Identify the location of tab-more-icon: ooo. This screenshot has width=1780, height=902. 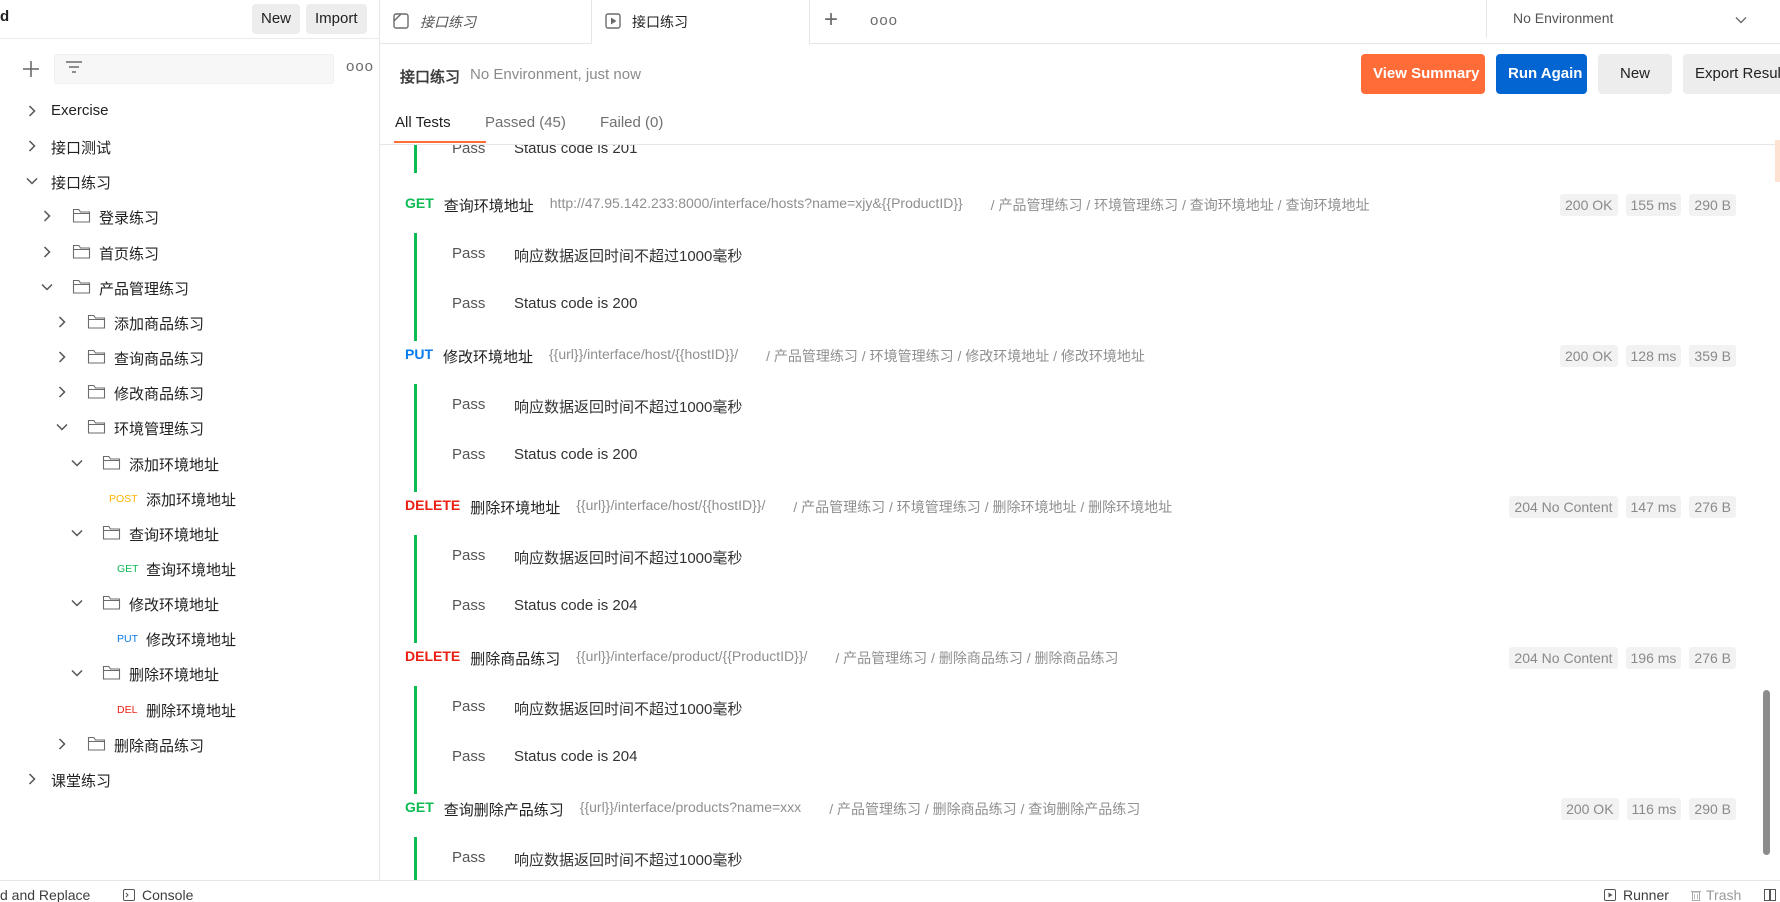
(884, 20).